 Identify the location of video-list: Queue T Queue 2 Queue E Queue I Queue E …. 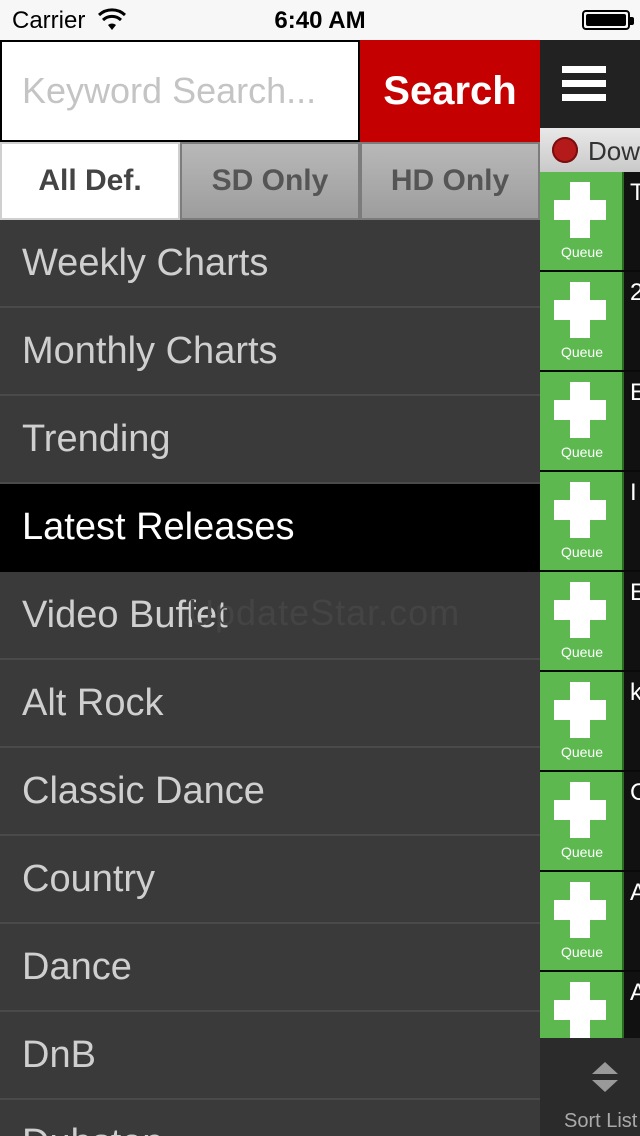
(590, 622).